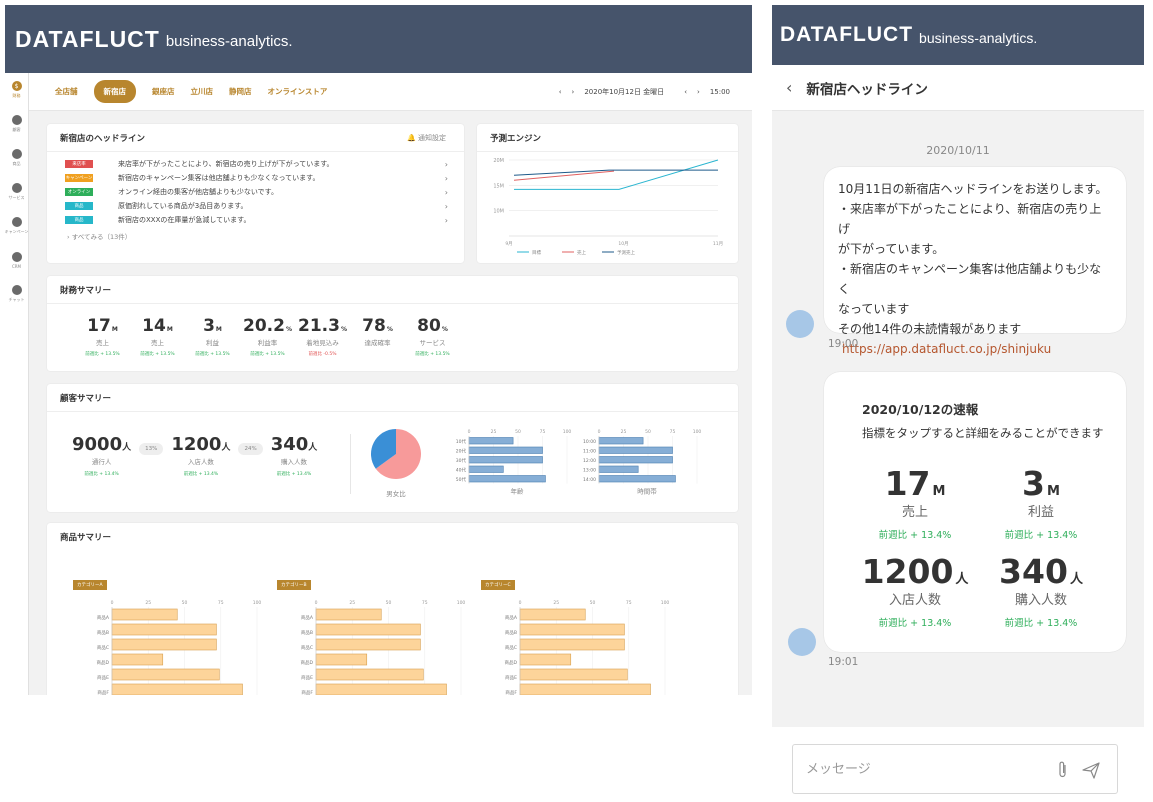 This screenshot has height=802, width=1153. I want to click on message-link: https://app.datafluct.co.jp/shinjuku, so click(944, 349).